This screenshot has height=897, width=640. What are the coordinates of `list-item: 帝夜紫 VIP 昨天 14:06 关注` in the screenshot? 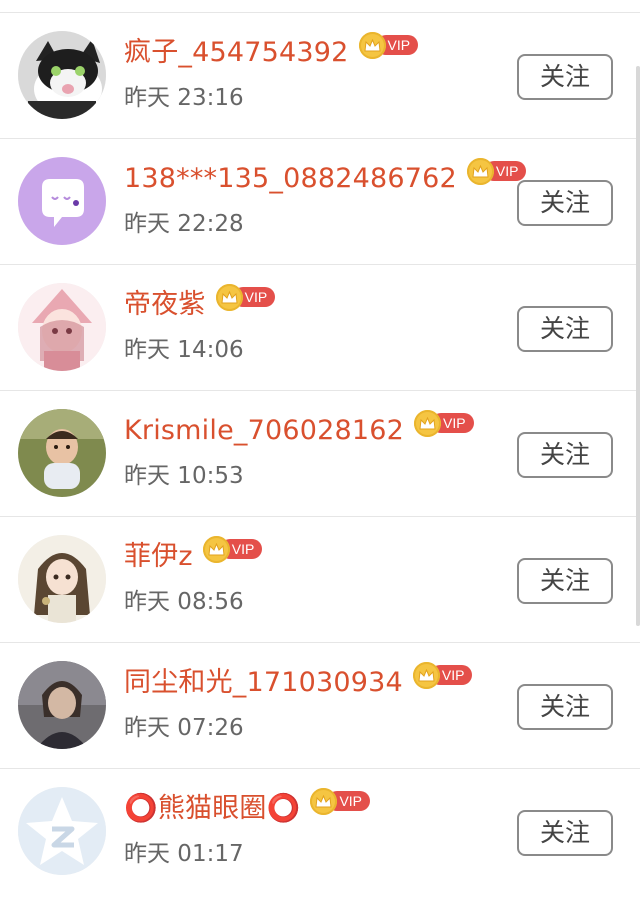 It's located at (320, 328).